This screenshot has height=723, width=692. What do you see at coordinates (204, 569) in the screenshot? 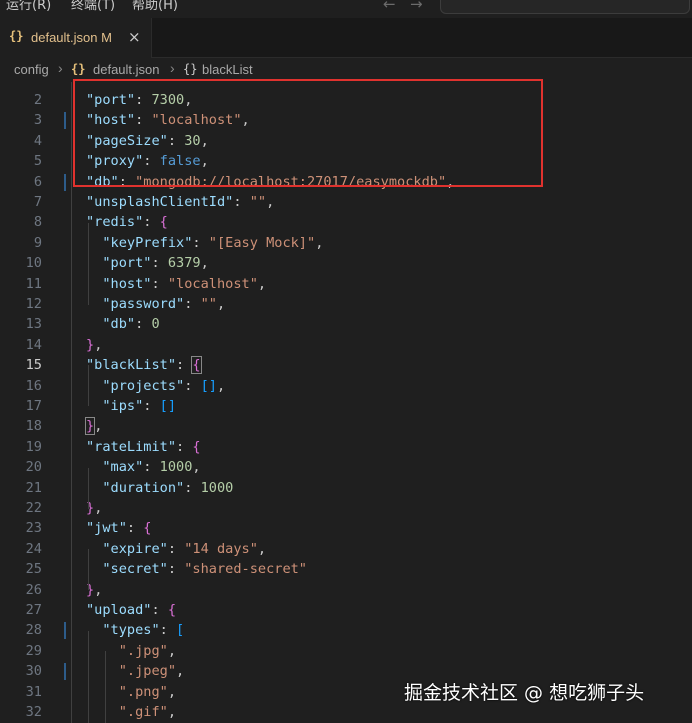
I see `code-text: "secret": "shared-secret"` at bounding box center [204, 569].